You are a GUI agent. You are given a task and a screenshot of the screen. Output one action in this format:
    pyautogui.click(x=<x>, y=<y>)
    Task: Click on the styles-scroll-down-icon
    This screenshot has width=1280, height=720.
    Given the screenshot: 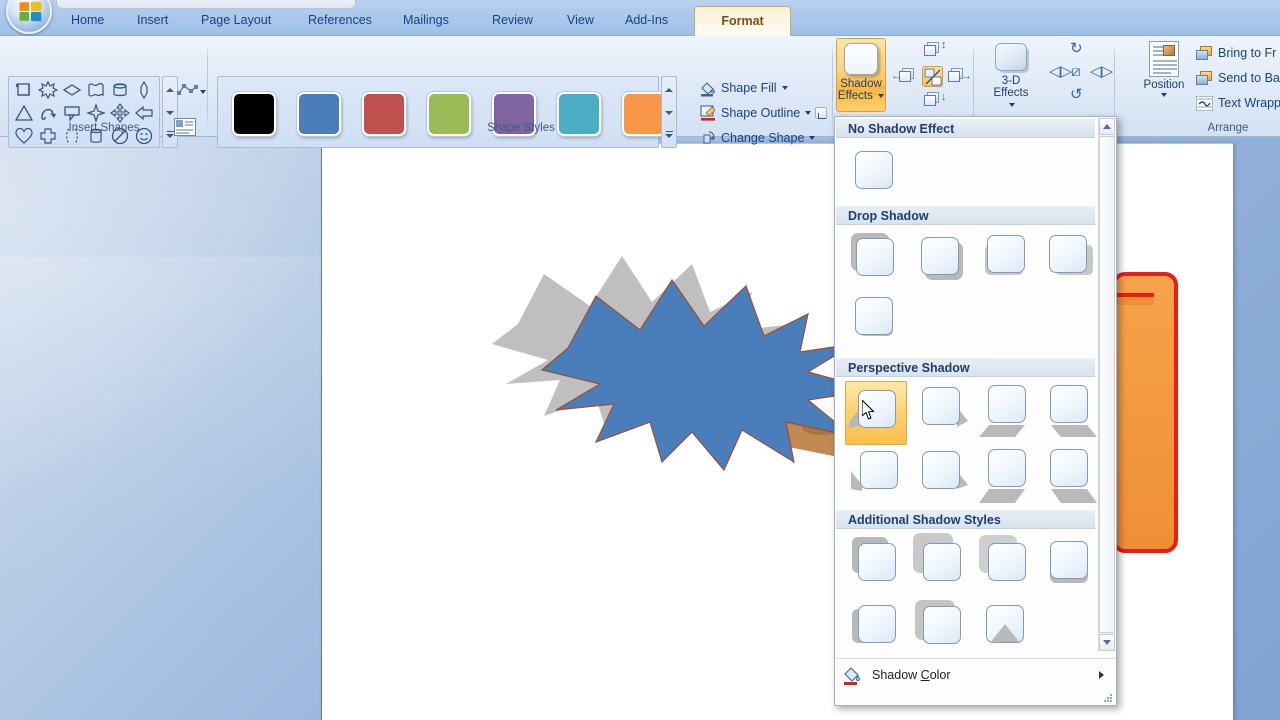 What is the action you would take?
    pyautogui.click(x=669, y=112)
    